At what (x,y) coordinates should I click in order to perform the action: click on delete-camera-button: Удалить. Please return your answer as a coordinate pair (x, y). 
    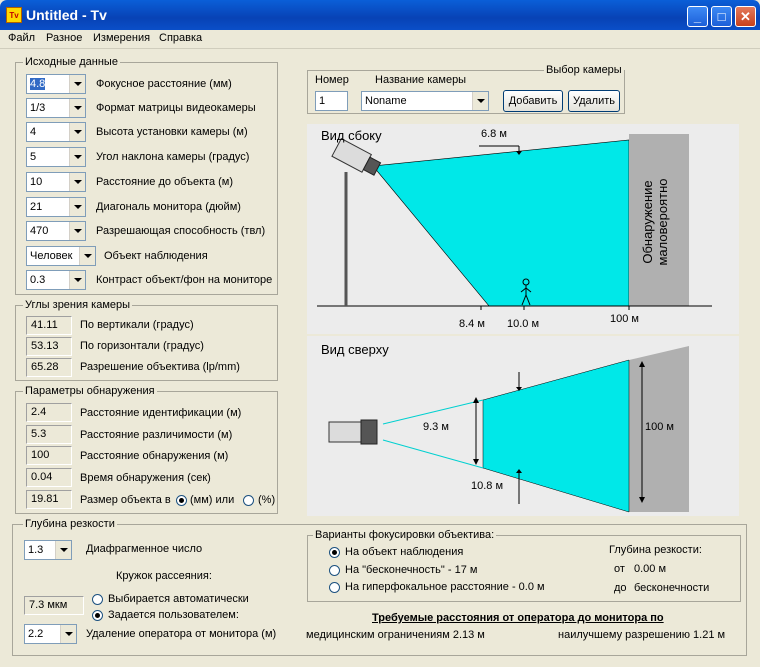
    Looking at the image, I should click on (594, 101).